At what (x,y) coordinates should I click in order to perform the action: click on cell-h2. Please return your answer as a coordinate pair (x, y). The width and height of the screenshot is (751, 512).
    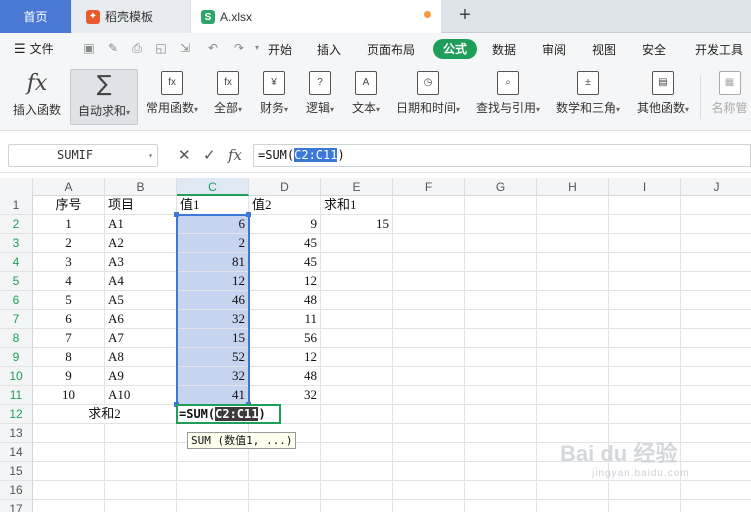
    Looking at the image, I should click on (573, 224).